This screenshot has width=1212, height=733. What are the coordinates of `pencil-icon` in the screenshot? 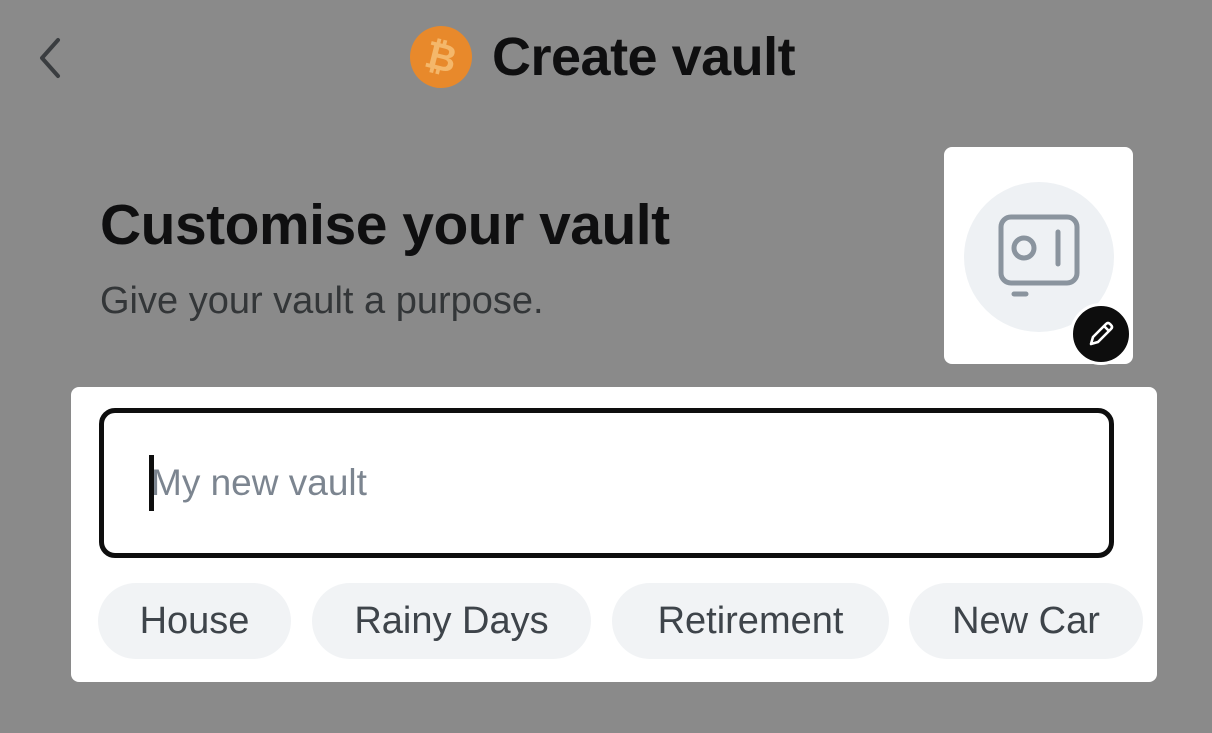 It's located at (1101, 333).